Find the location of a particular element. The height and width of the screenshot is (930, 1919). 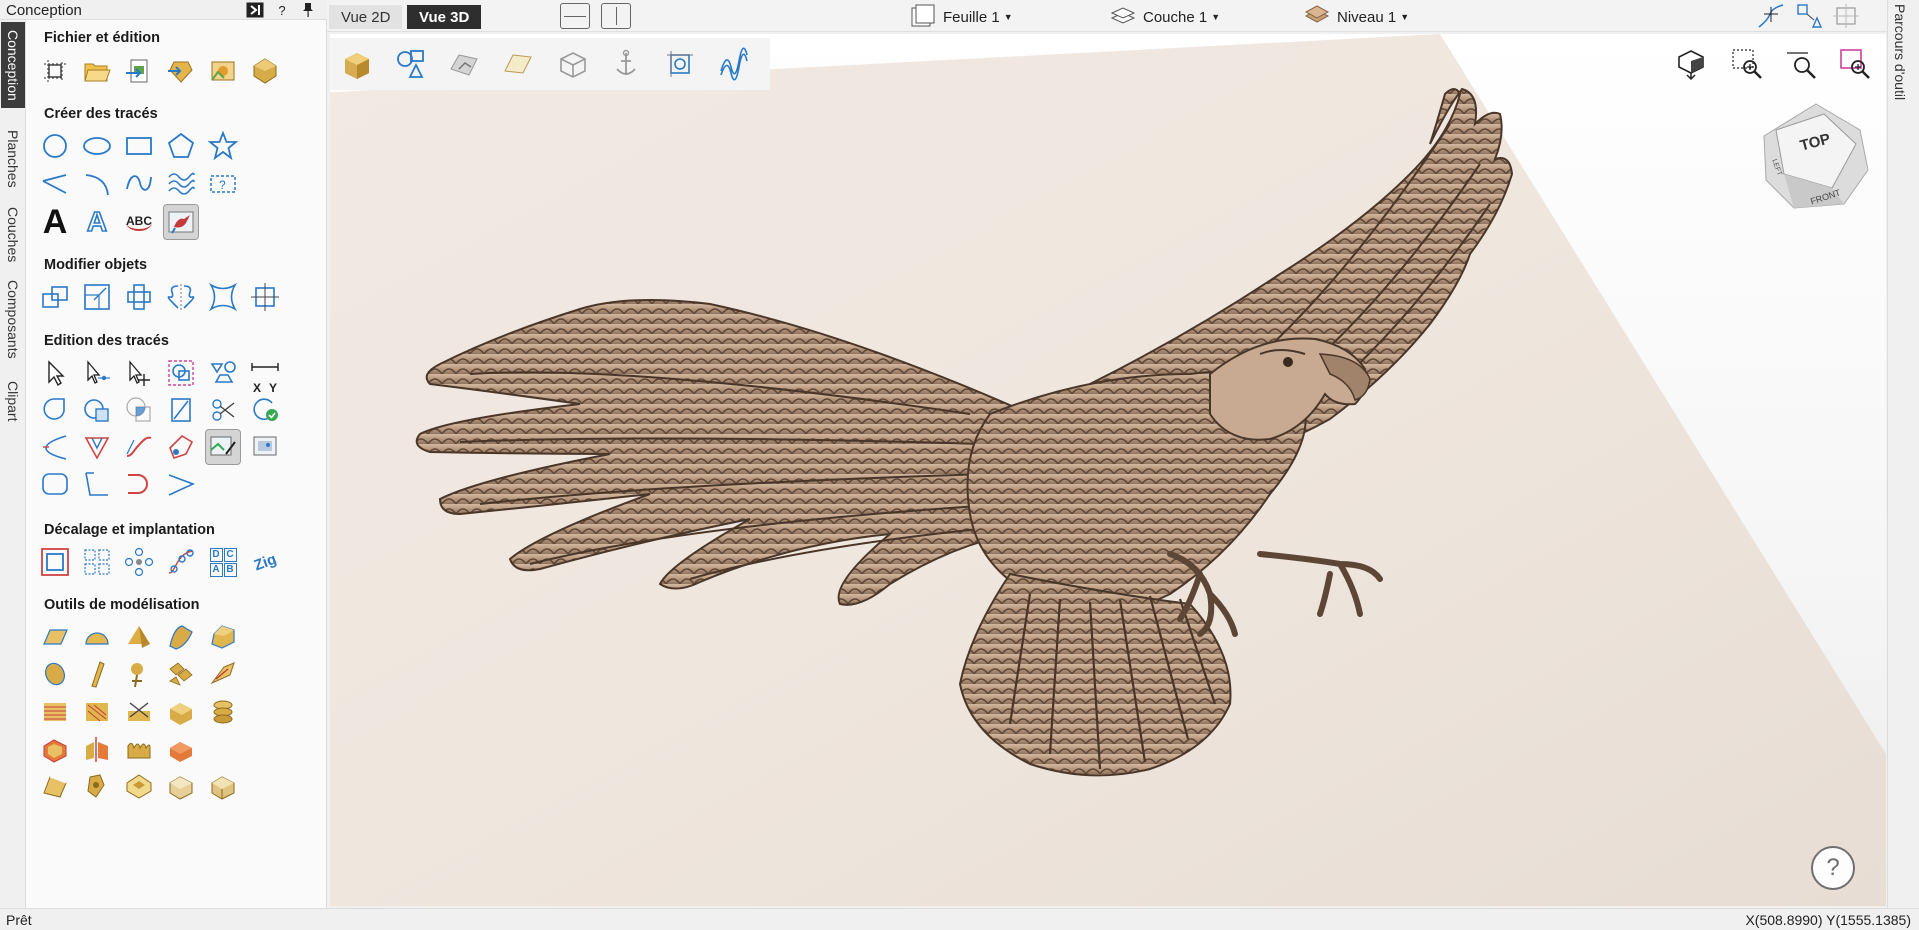

component-move-button is located at coordinates (97, 674).